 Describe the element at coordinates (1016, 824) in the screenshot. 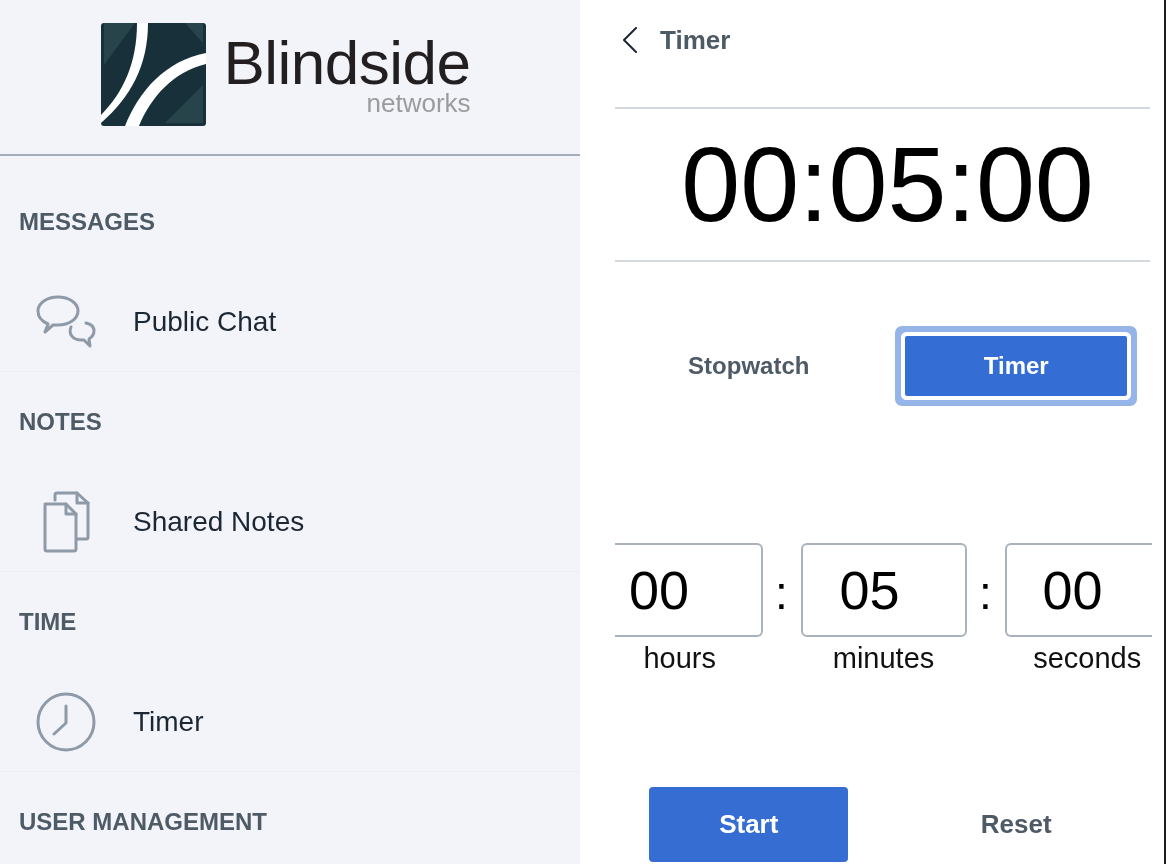

I see `action-button: Reset` at that location.